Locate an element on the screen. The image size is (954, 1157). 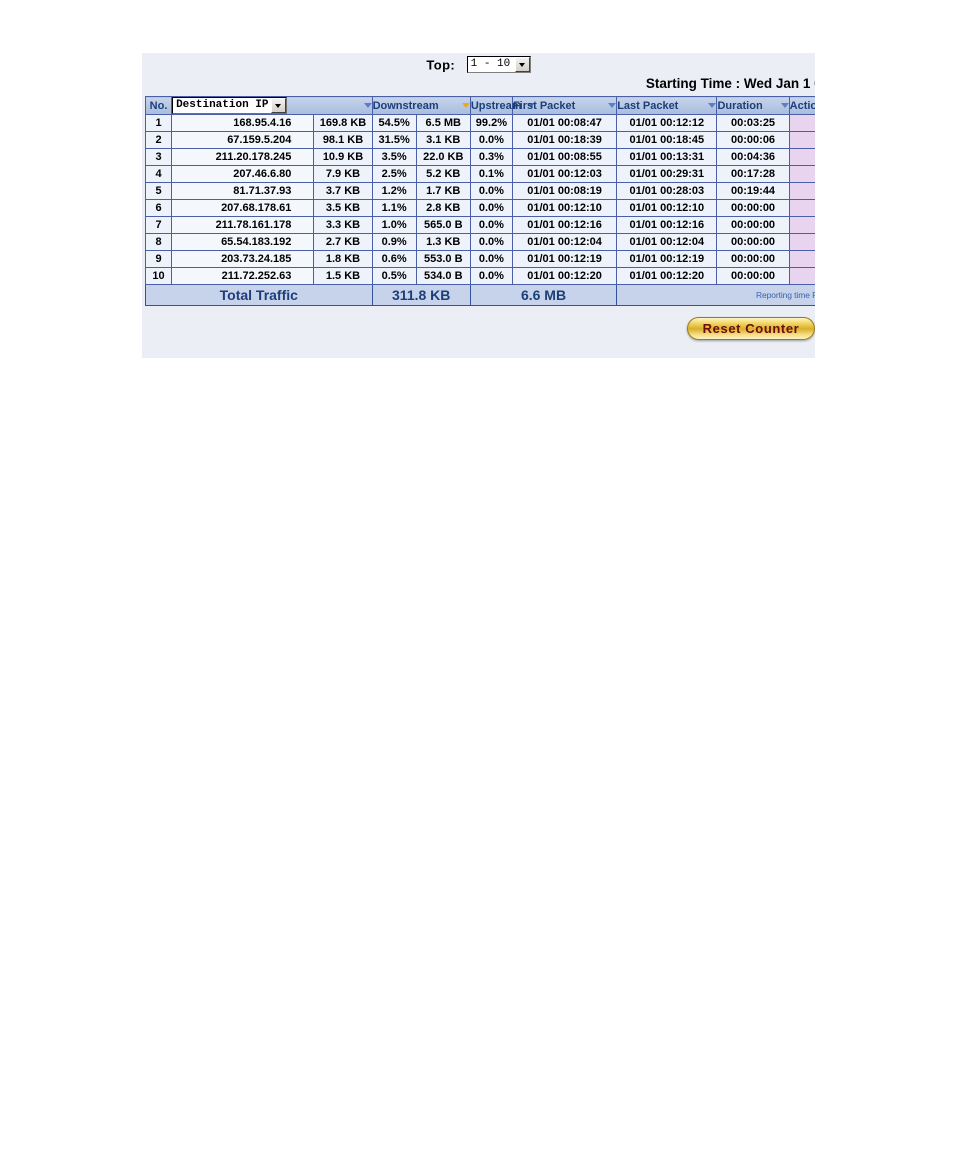
row-index: 6 is located at coordinates (158, 208).